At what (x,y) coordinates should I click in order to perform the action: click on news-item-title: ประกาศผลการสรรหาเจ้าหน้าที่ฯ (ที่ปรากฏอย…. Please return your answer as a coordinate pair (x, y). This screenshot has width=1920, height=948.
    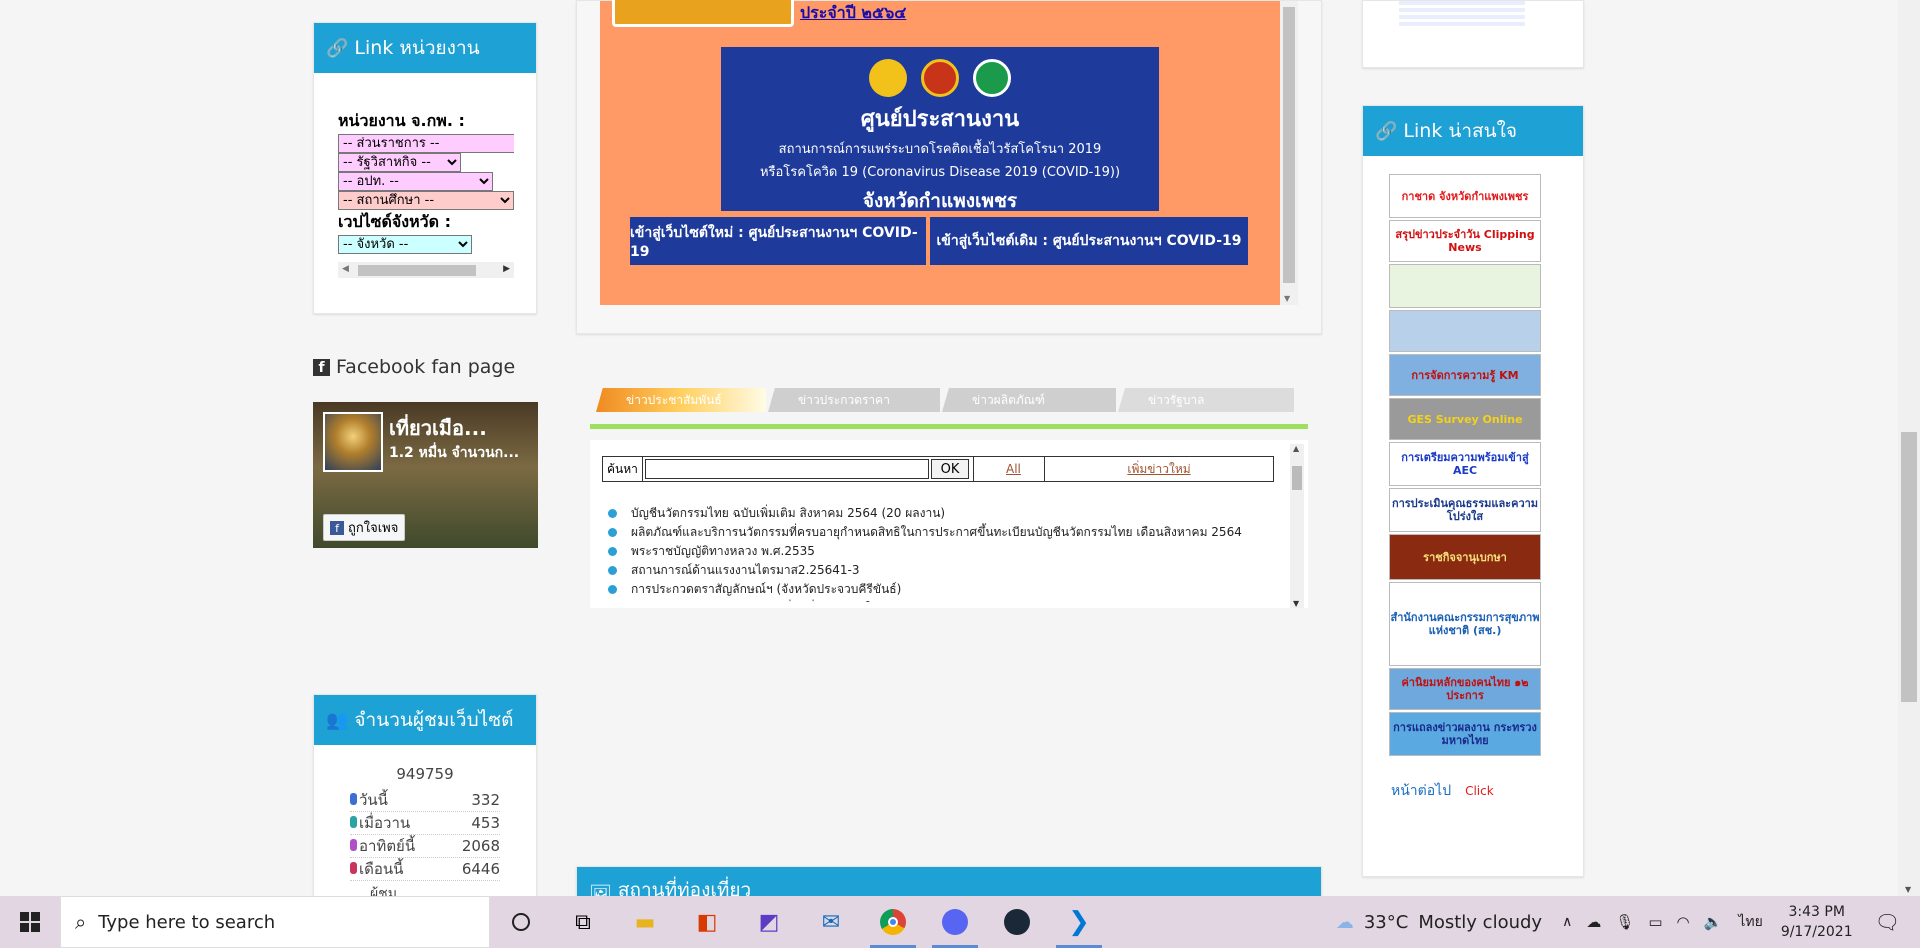
    Looking at the image, I should click on (806, 600).